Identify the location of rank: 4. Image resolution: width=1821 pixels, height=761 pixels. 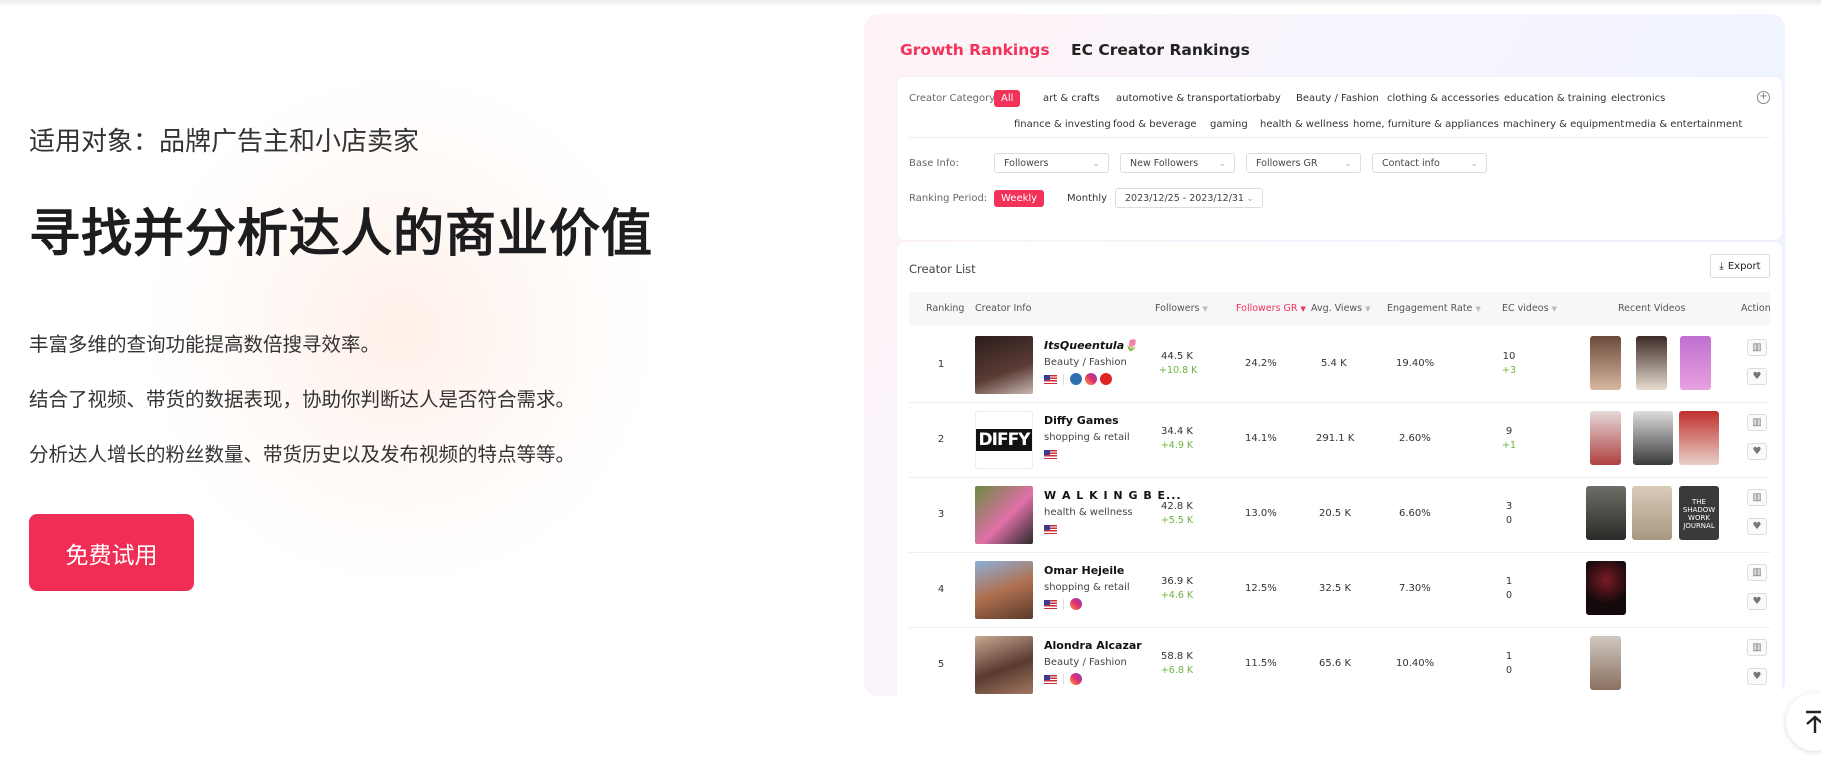
(941, 589).